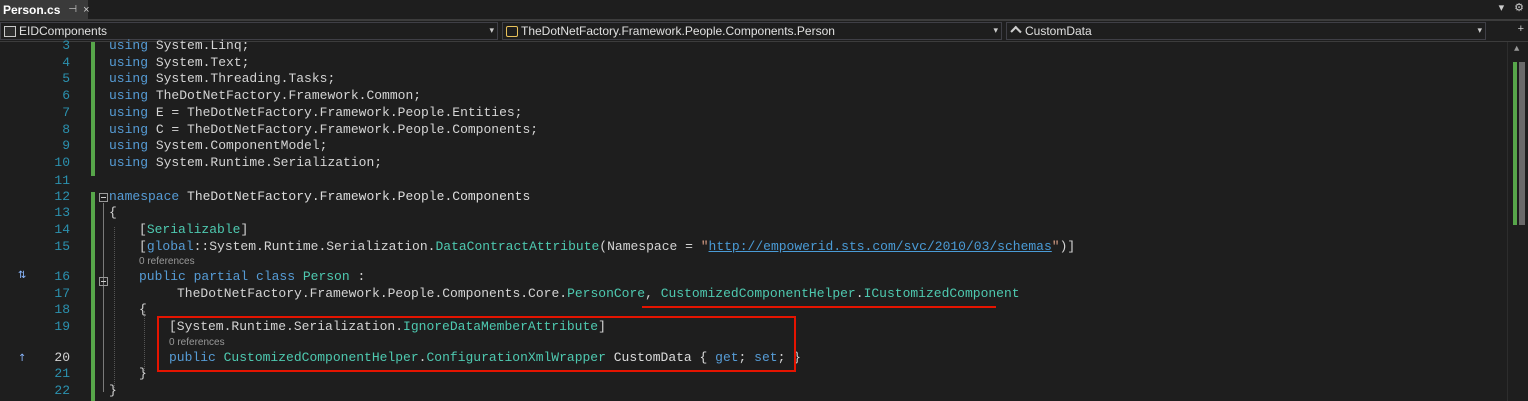  What do you see at coordinates (1516, 49) in the screenshot?
I see `scroll-up-icon: ▲` at bounding box center [1516, 49].